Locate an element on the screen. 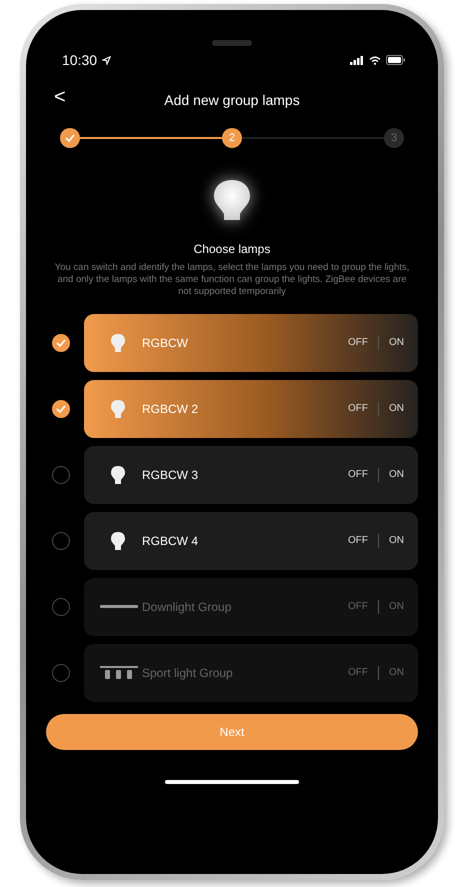 The height and width of the screenshot is (887, 455). lamp-card: RGBCW 3 OFF ON is located at coordinates (251, 475).